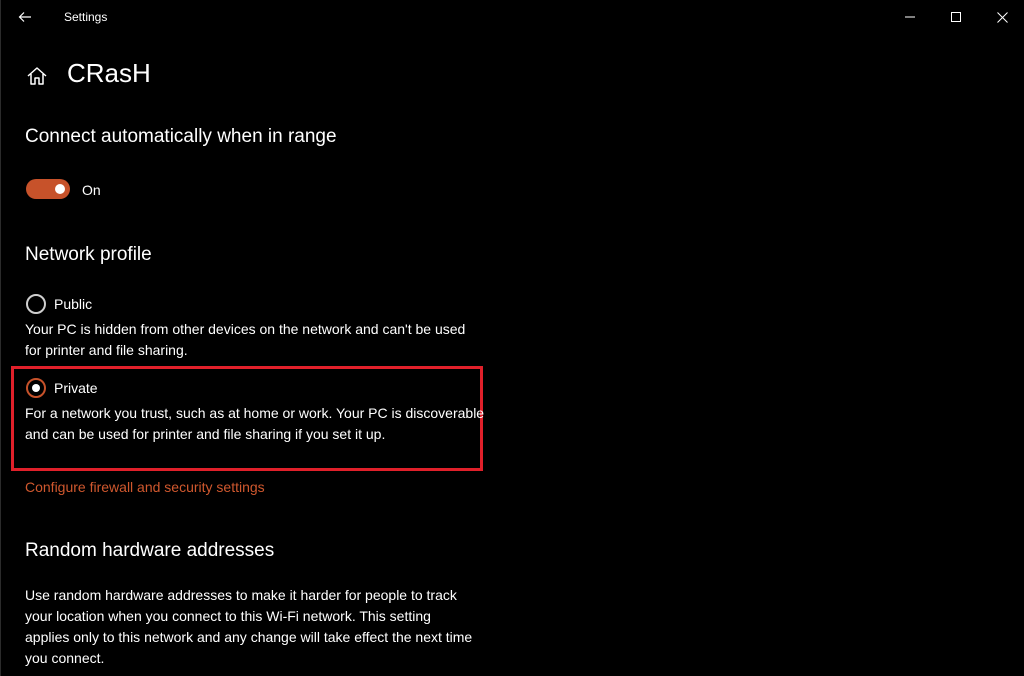 The image size is (1024, 676). I want to click on minimize-button, so click(910, 17).